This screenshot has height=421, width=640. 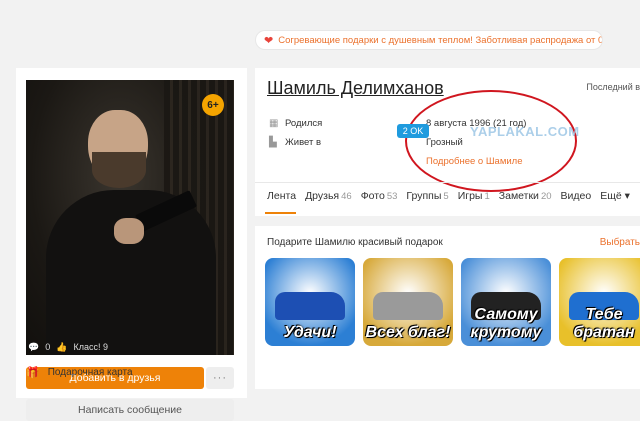 What do you see at coordinates (310, 332) in the screenshot?
I see `gift-label: Удачи!` at bounding box center [310, 332].